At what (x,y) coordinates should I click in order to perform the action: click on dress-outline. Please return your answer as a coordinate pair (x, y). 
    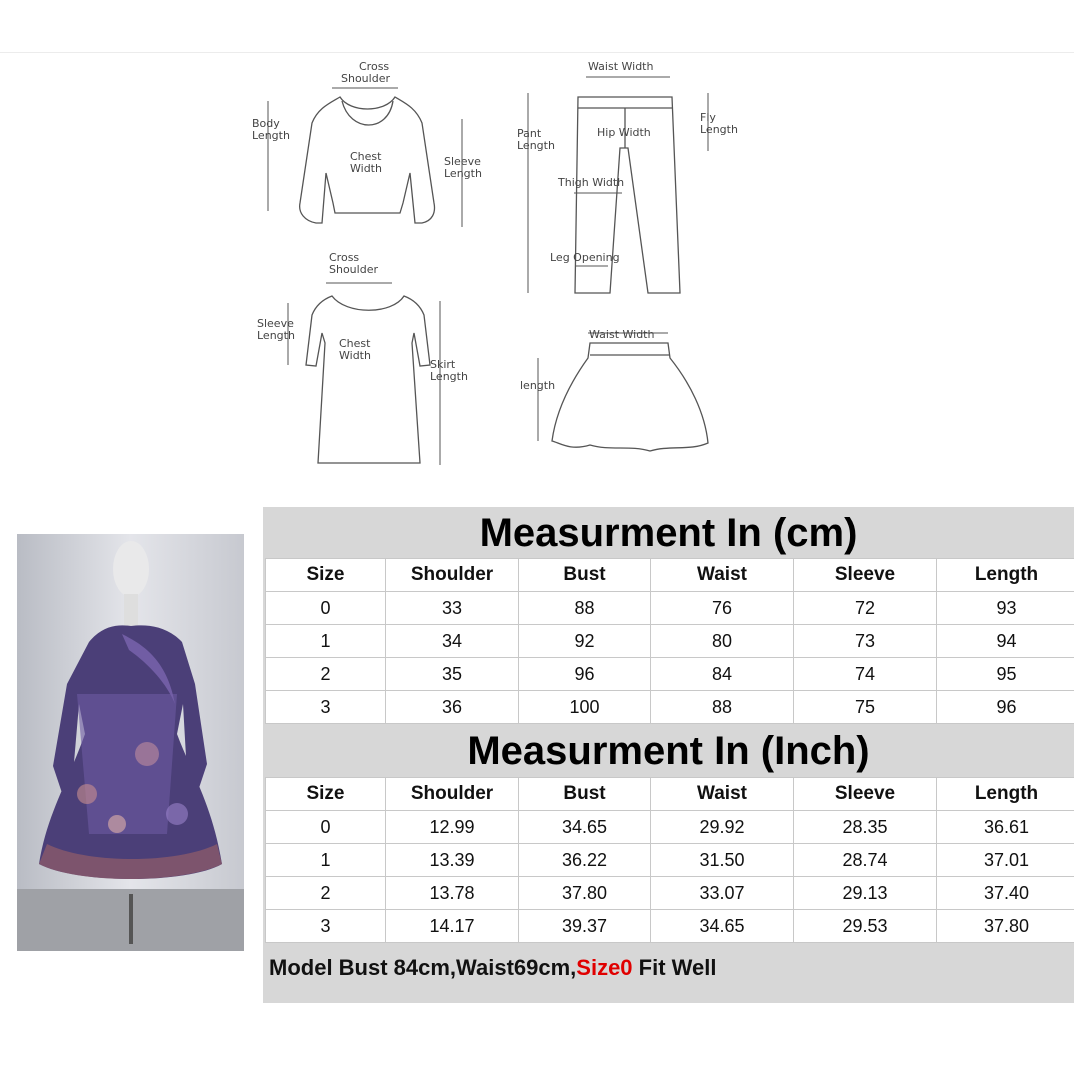
    Looking at the image, I should click on (368, 379).